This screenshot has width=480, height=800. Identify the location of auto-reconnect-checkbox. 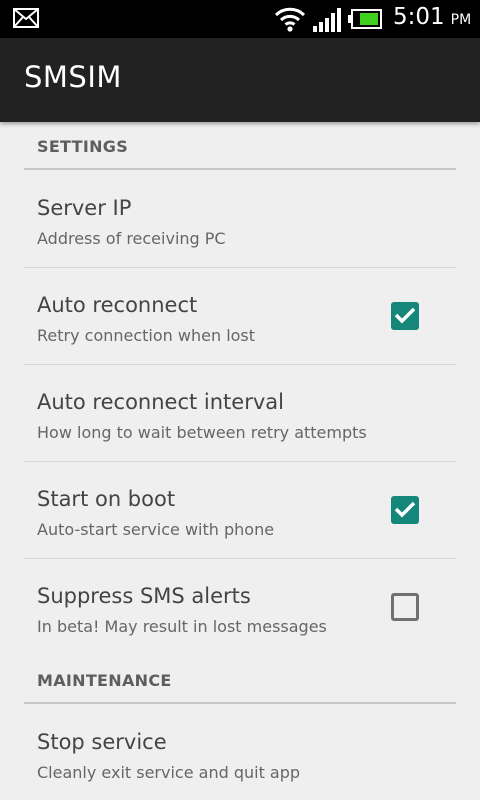
(405, 316).